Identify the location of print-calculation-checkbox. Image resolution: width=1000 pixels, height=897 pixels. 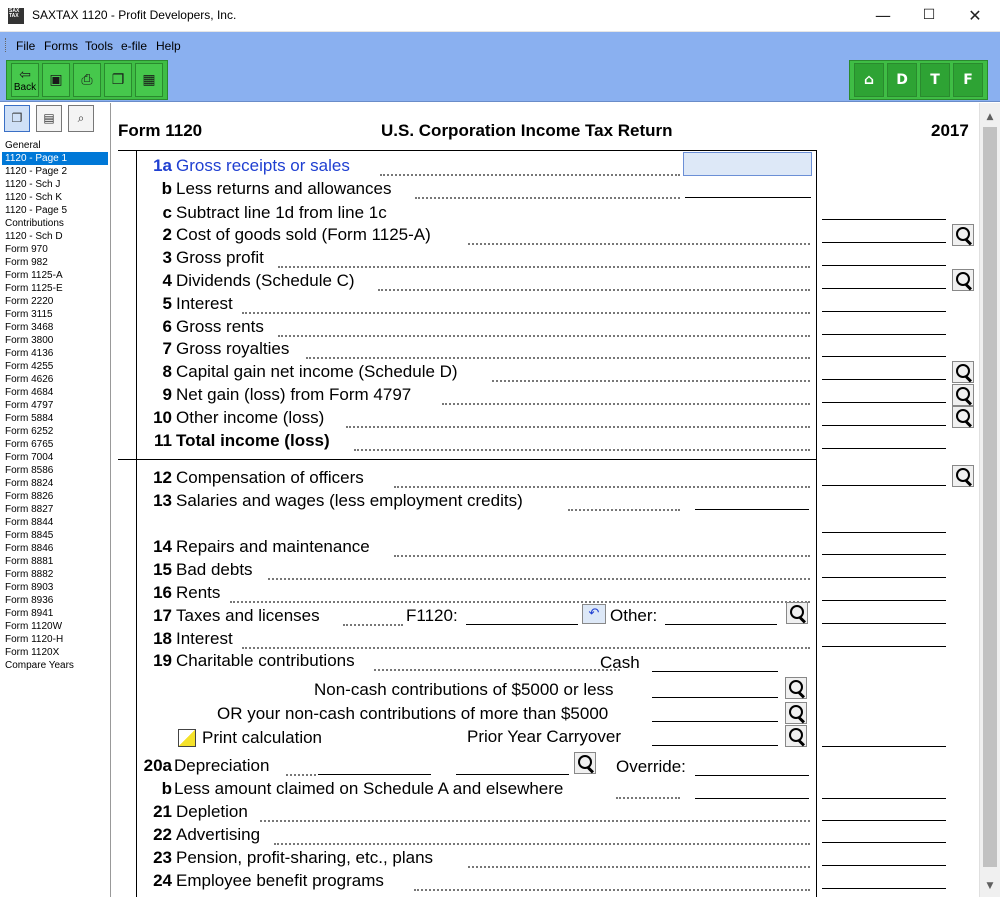
(187, 738).